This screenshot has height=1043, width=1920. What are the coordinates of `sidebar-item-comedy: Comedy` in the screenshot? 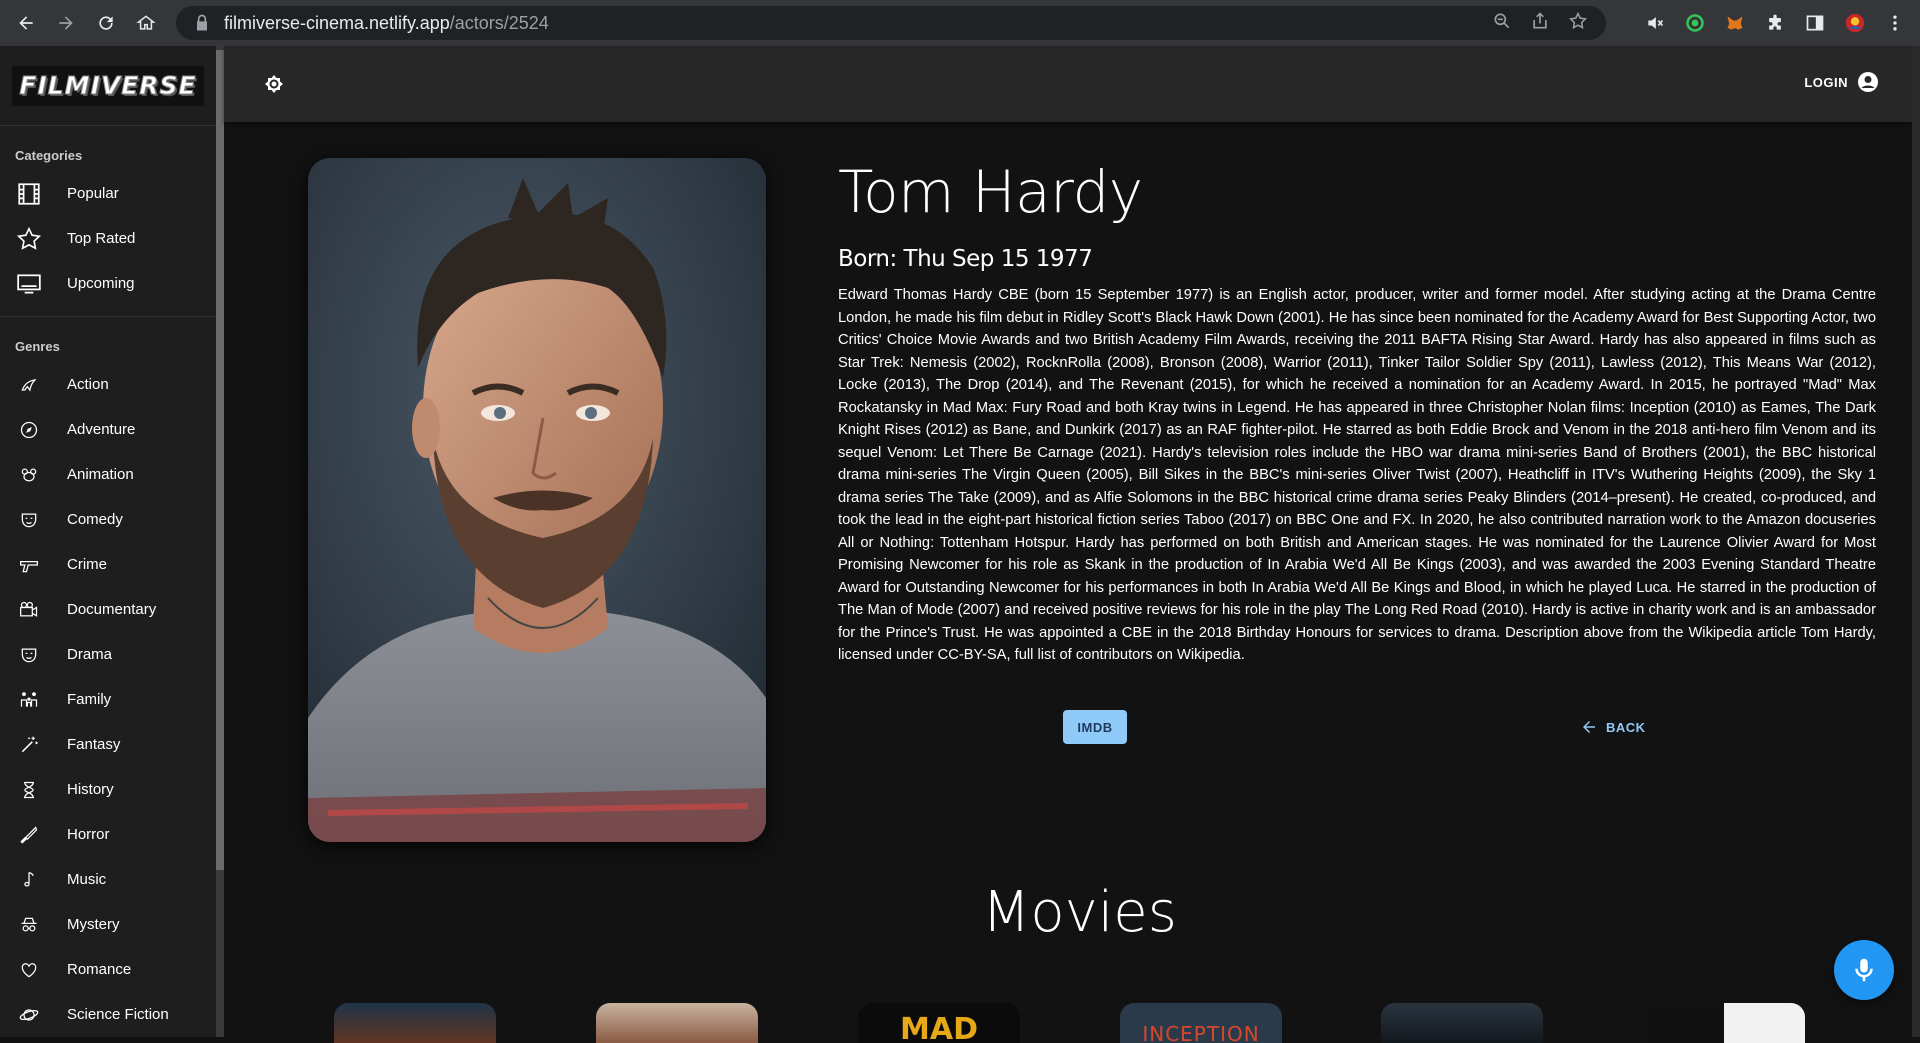 It's located at (108, 519).